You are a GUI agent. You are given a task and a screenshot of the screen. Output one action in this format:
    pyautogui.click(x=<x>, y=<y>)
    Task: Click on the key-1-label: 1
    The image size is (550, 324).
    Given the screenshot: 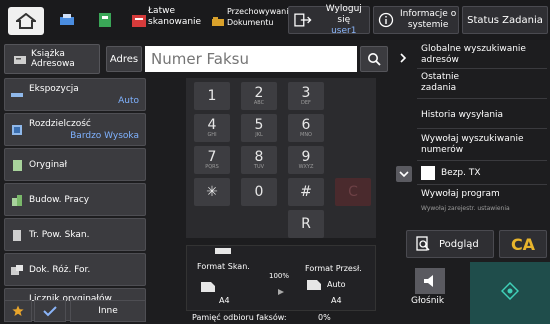 What is the action you would take?
    pyautogui.click(x=212, y=95)
    